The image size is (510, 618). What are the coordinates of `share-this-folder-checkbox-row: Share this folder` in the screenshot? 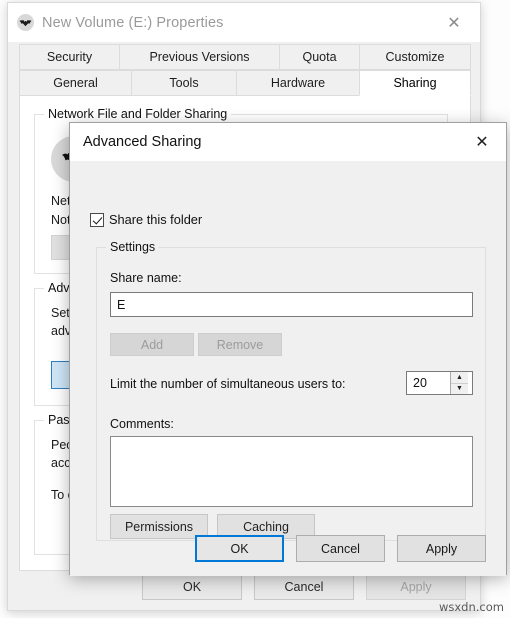 It's located at (146, 219).